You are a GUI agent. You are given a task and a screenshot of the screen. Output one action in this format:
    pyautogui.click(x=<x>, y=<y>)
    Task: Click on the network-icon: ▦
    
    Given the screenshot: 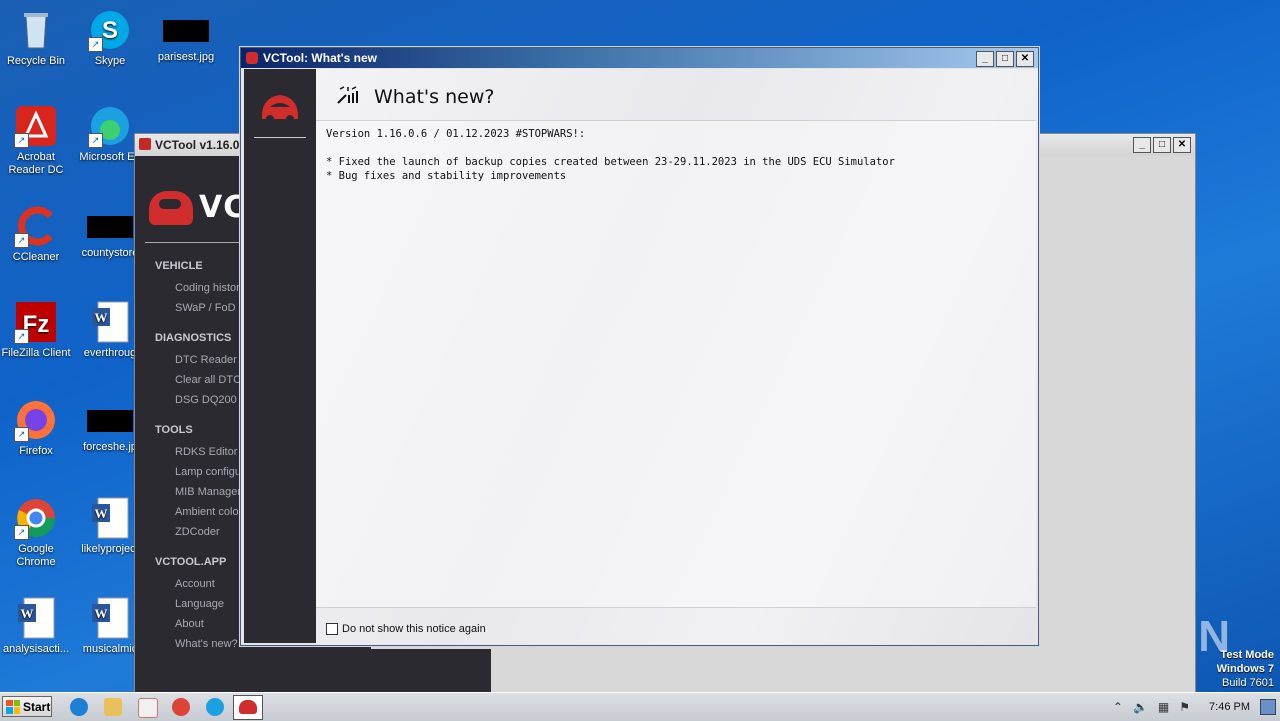 What is the action you would take?
    pyautogui.click(x=1163, y=707)
    